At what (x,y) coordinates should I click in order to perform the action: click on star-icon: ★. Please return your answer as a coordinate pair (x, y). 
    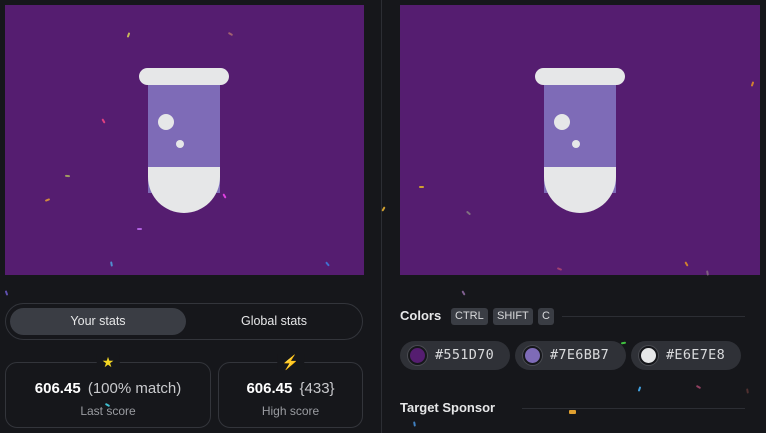
    Looking at the image, I should click on (108, 362).